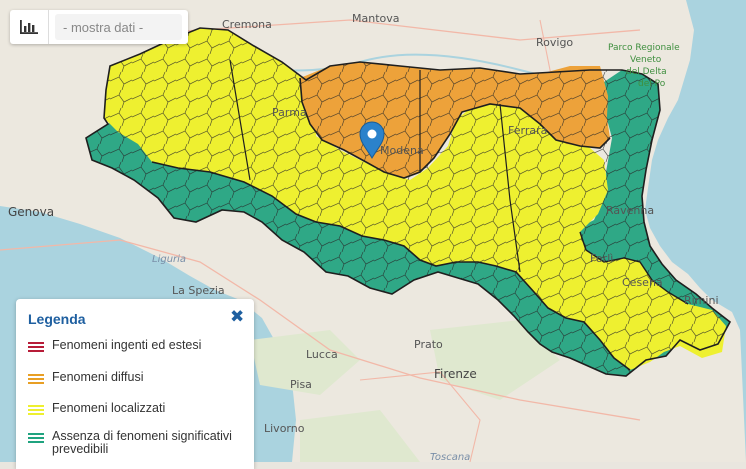  Describe the element at coordinates (289, 112) in the screenshot. I see `place-label: Parma` at that location.